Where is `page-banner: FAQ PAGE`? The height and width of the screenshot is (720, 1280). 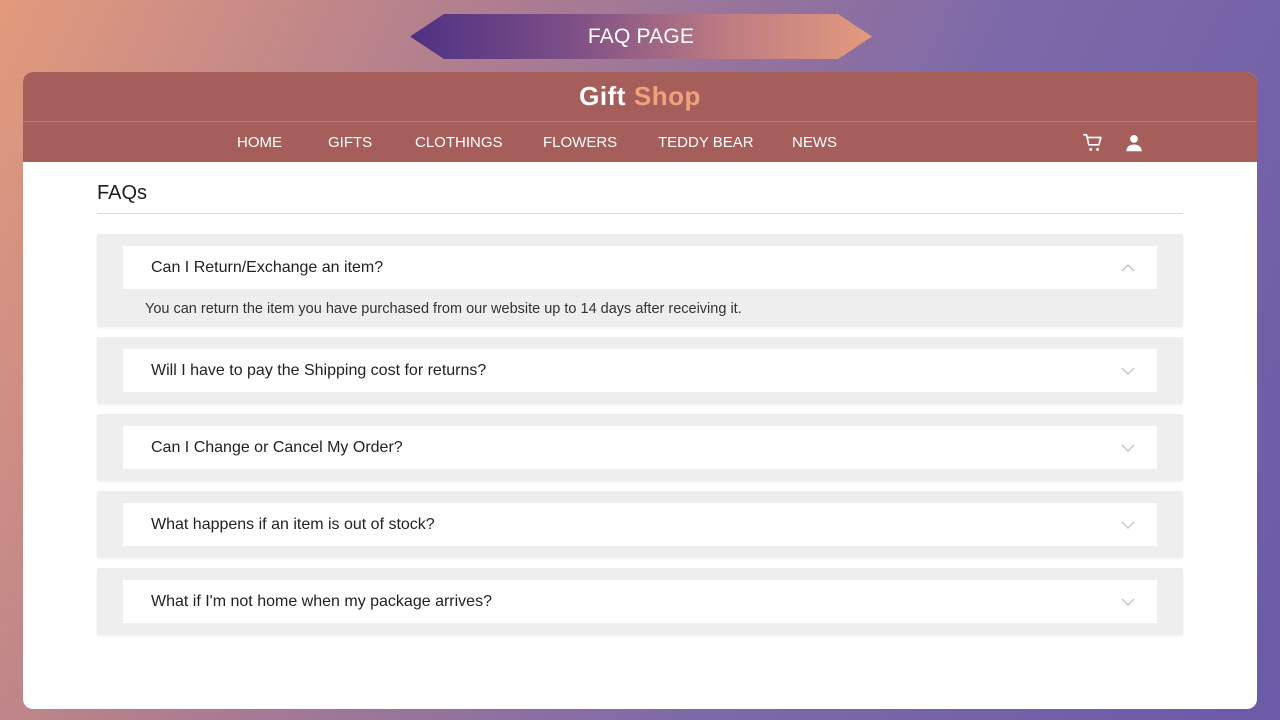
page-banner: FAQ PAGE is located at coordinates (641, 36).